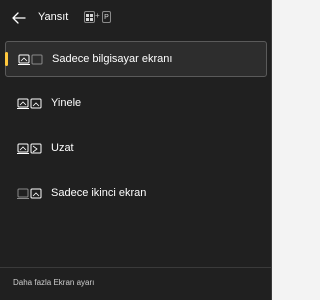 The height and width of the screenshot is (300, 320). What do you see at coordinates (135, 267) in the screenshot?
I see `footer-divider` at bounding box center [135, 267].